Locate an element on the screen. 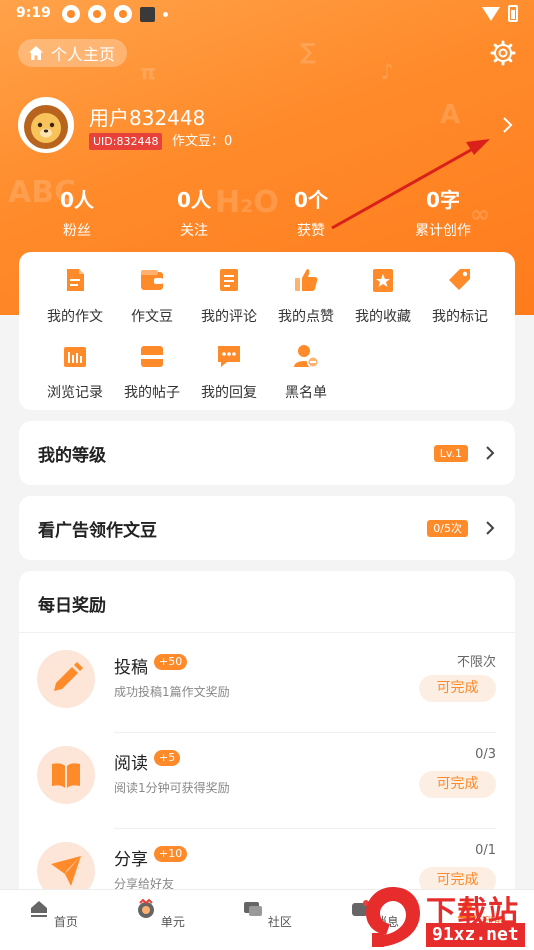 This screenshot has height=950, width=534. tab-unit: 单元 is located at coordinates (160, 914).